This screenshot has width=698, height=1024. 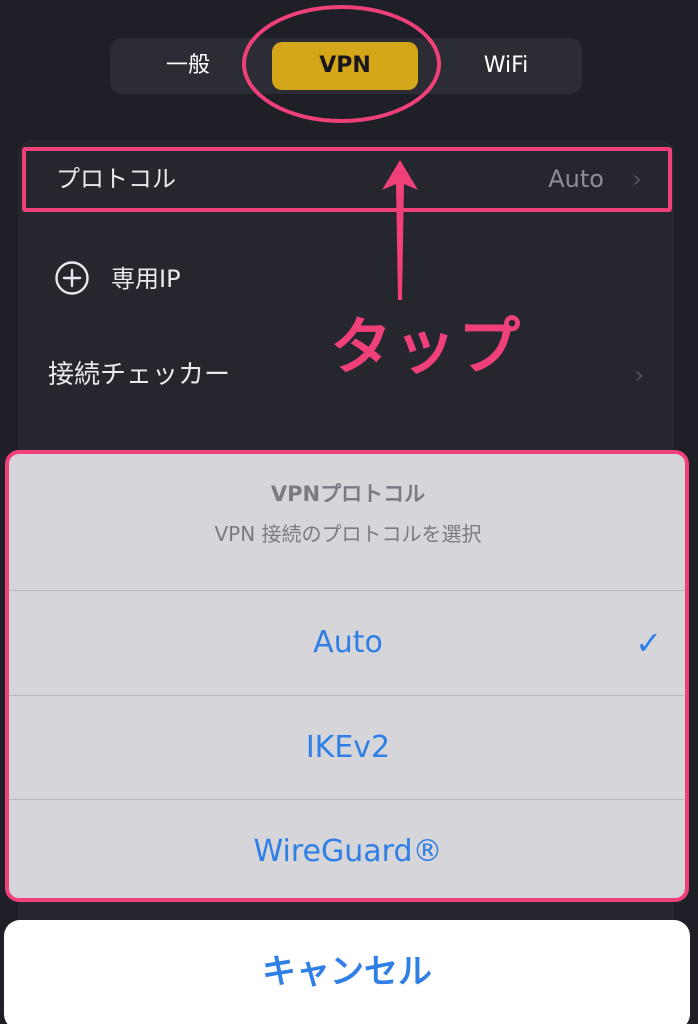 I want to click on action-sheet-subtitle: VPN 接続のプロトコルを選択, so click(x=348, y=534).